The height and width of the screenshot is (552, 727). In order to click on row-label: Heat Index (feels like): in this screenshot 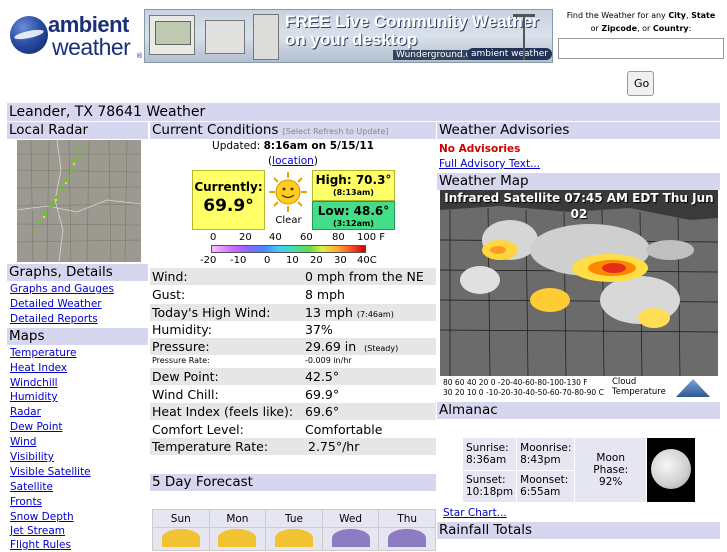, I will do `click(223, 411)`.